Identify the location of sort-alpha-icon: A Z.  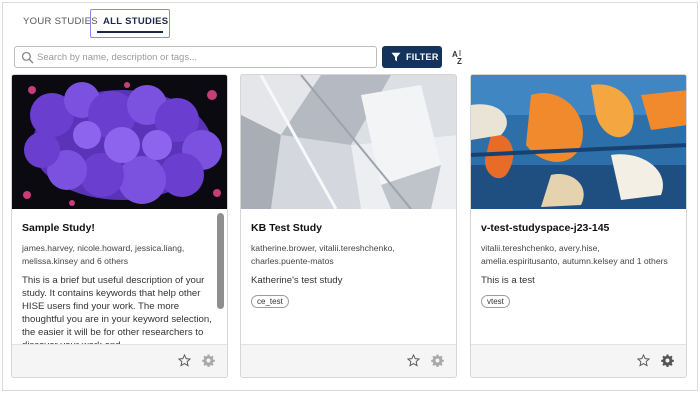
(460, 57).